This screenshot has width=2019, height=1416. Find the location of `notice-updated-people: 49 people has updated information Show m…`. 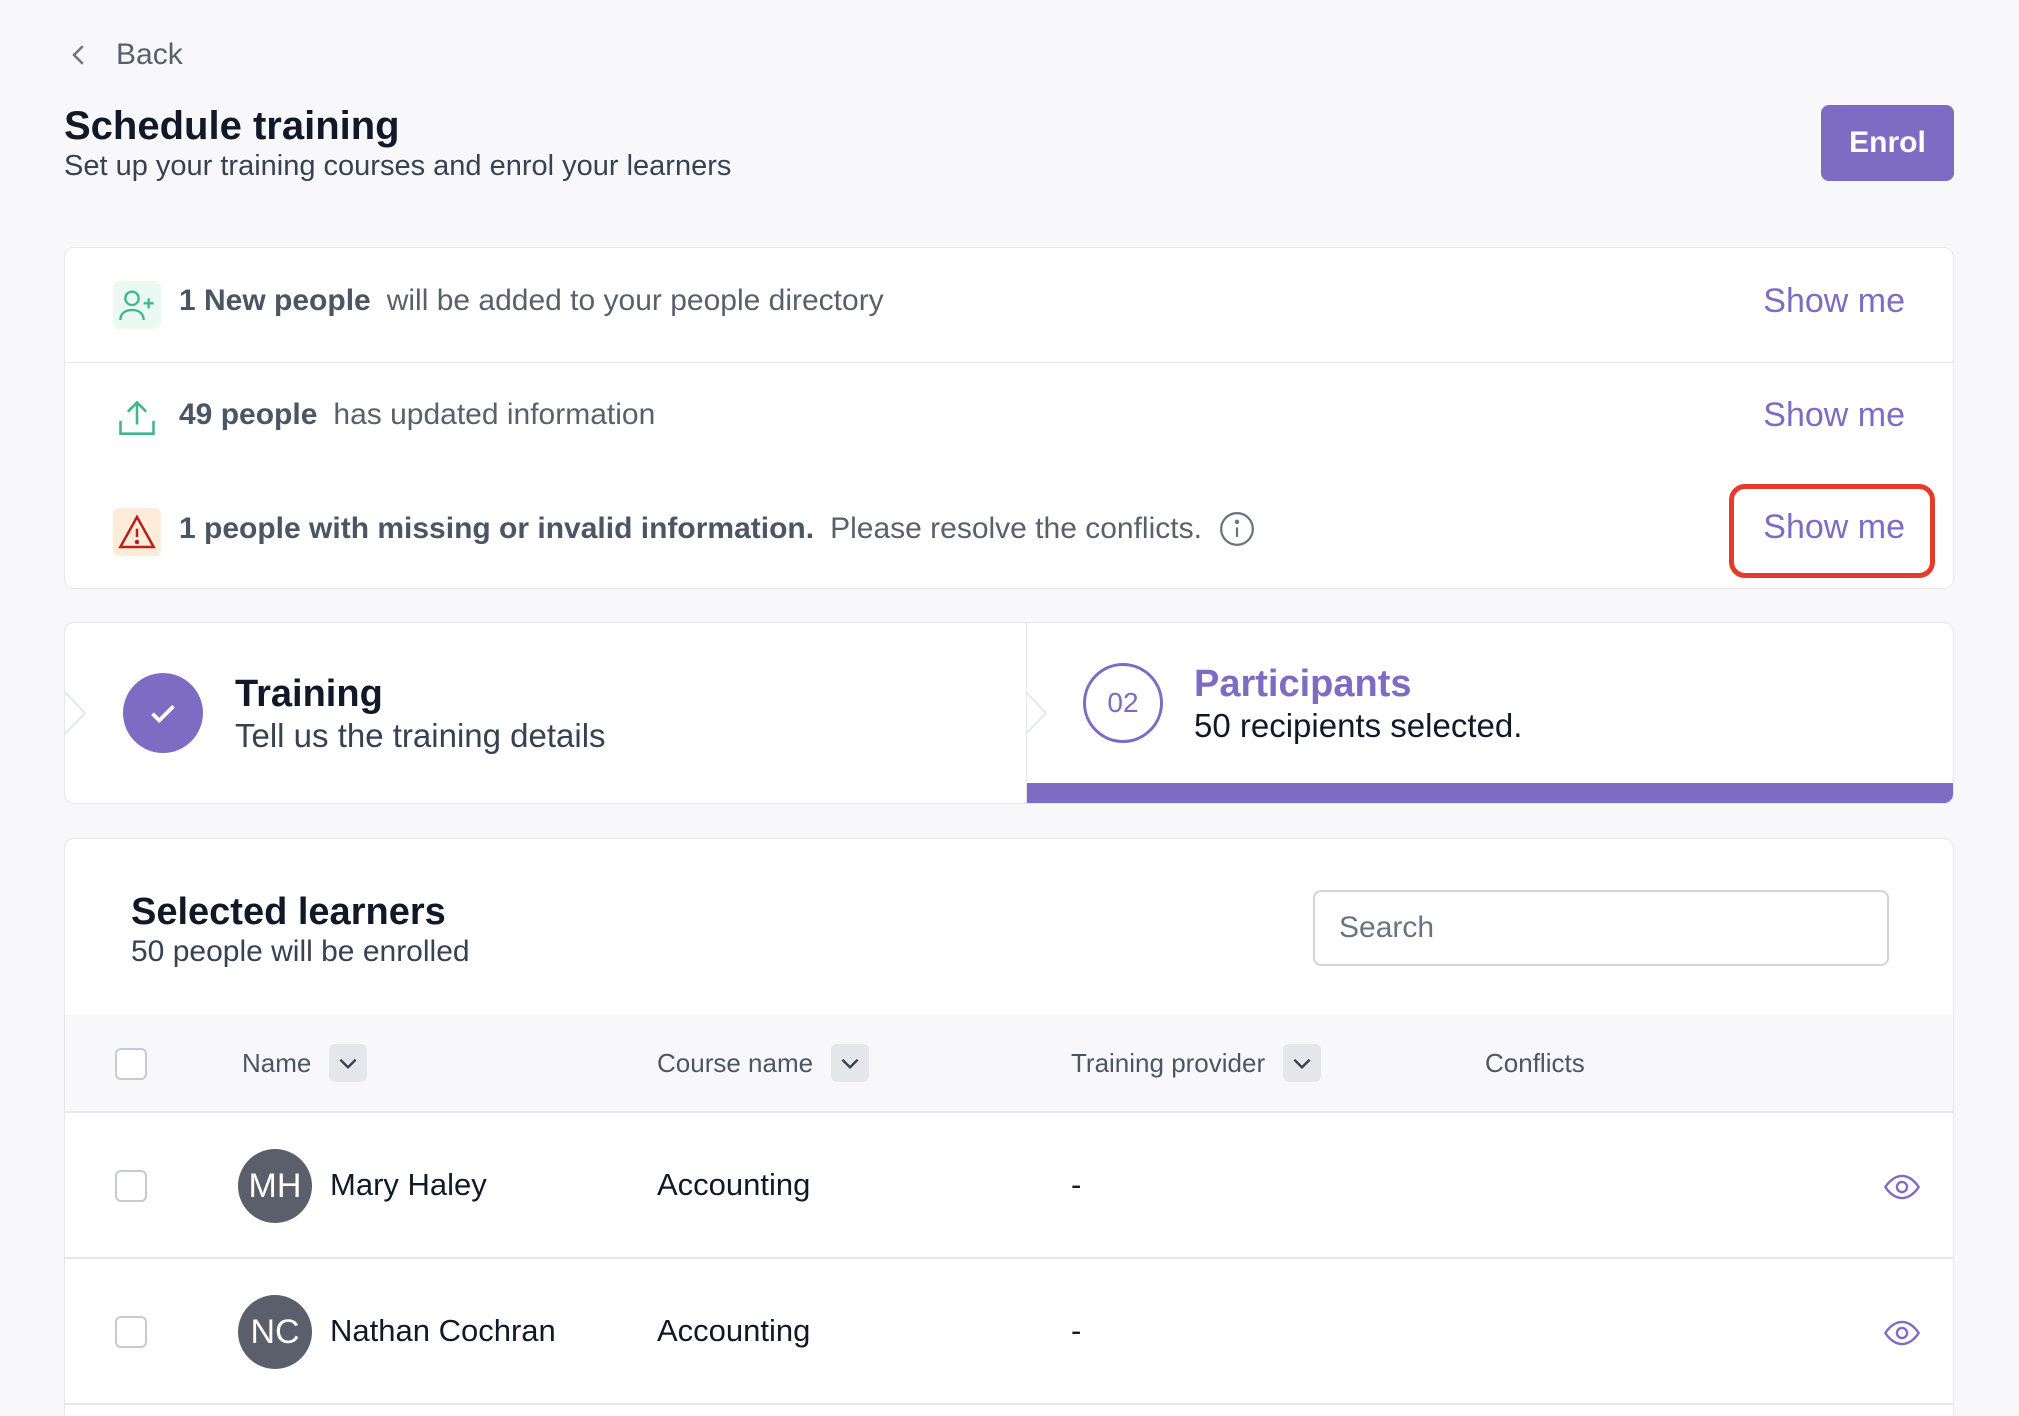

notice-updated-people: 49 people has updated information Show m… is located at coordinates (1009, 419).